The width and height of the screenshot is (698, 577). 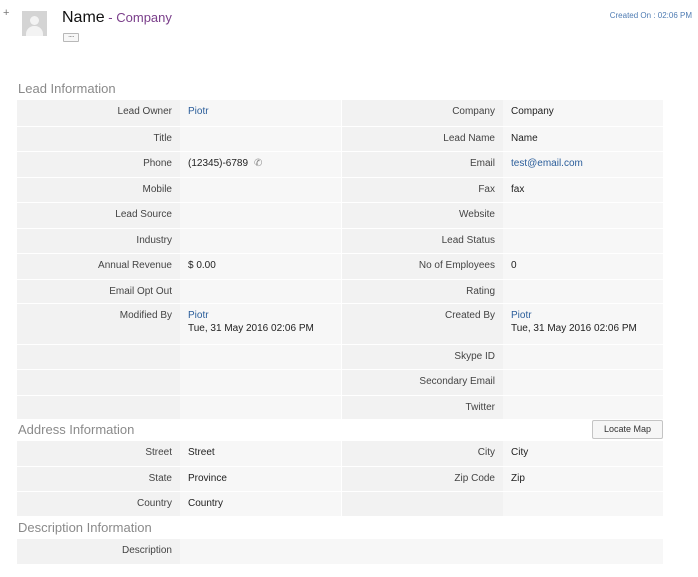 What do you see at coordinates (421, 291) in the screenshot?
I see `rating-label: Rating` at bounding box center [421, 291].